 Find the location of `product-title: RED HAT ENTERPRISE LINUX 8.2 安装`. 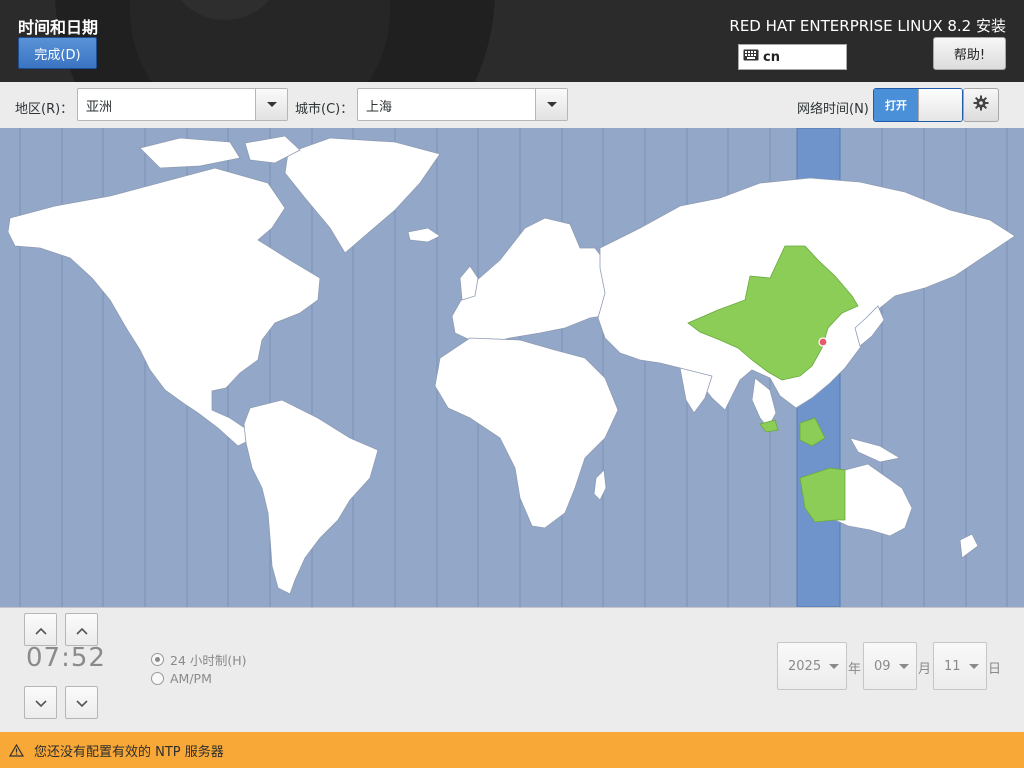

product-title: RED HAT ENTERPRISE LINUX 8.2 安装 is located at coordinates (867, 26).